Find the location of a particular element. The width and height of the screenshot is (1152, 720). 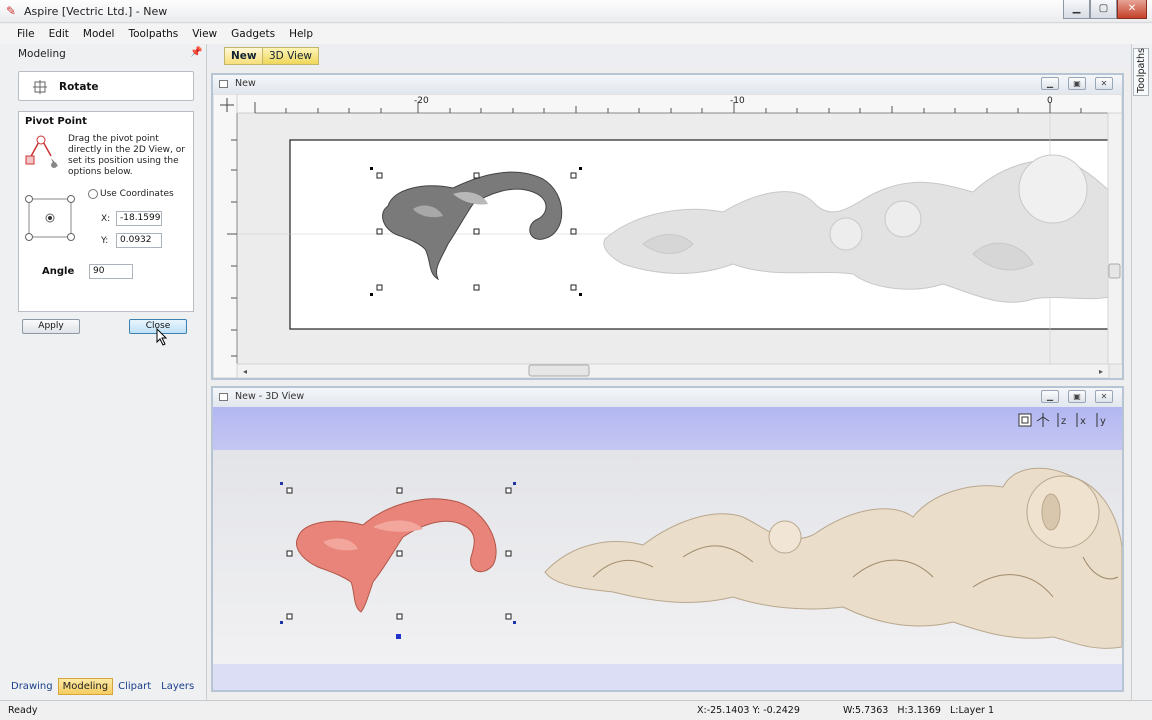

menu-help: Help is located at coordinates (301, 34).